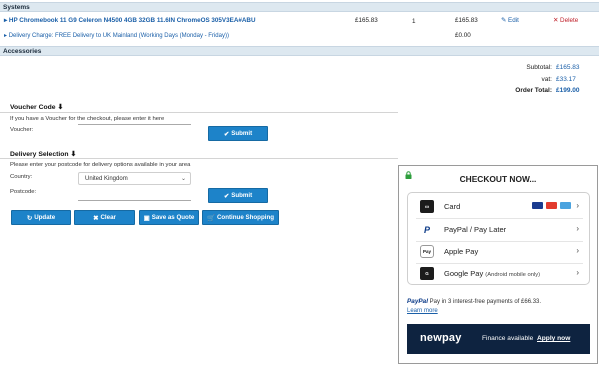  I want to click on country-label: Country:, so click(21, 177).